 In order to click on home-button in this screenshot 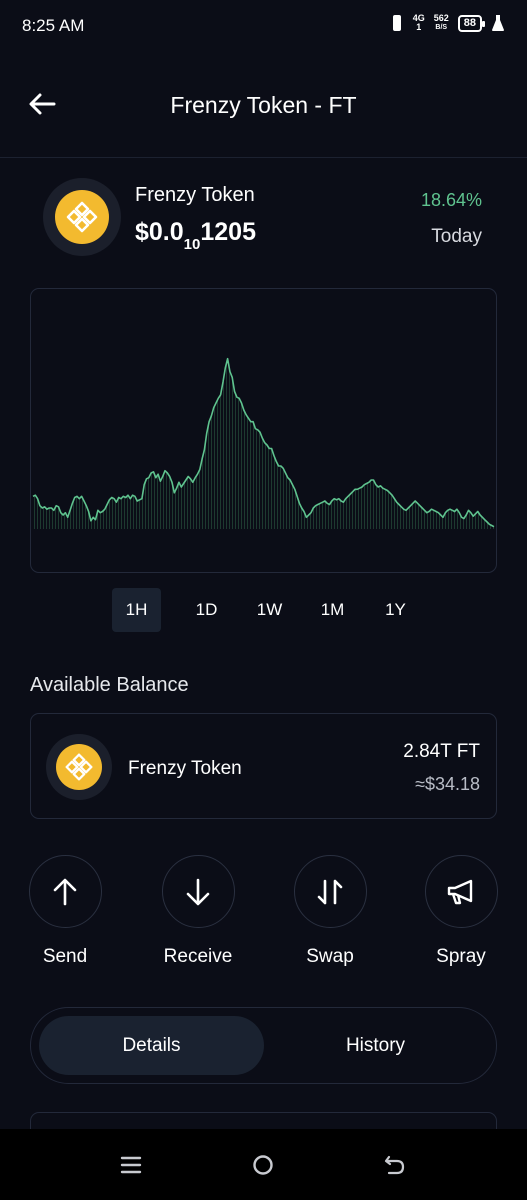, I will do `click(263, 1165)`.